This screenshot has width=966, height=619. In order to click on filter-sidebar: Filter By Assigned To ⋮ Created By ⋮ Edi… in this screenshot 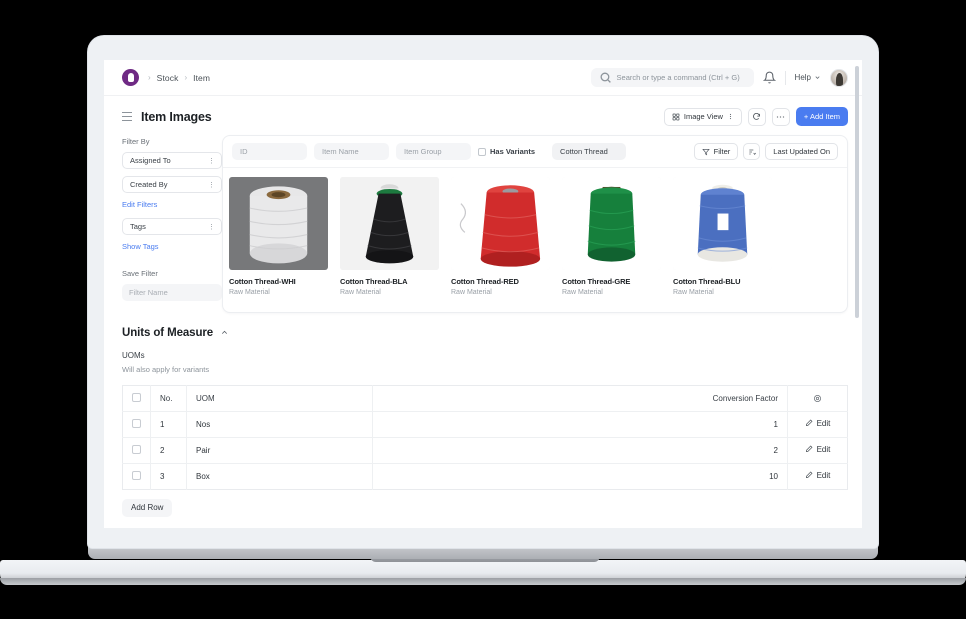, I will do `click(163, 224)`.